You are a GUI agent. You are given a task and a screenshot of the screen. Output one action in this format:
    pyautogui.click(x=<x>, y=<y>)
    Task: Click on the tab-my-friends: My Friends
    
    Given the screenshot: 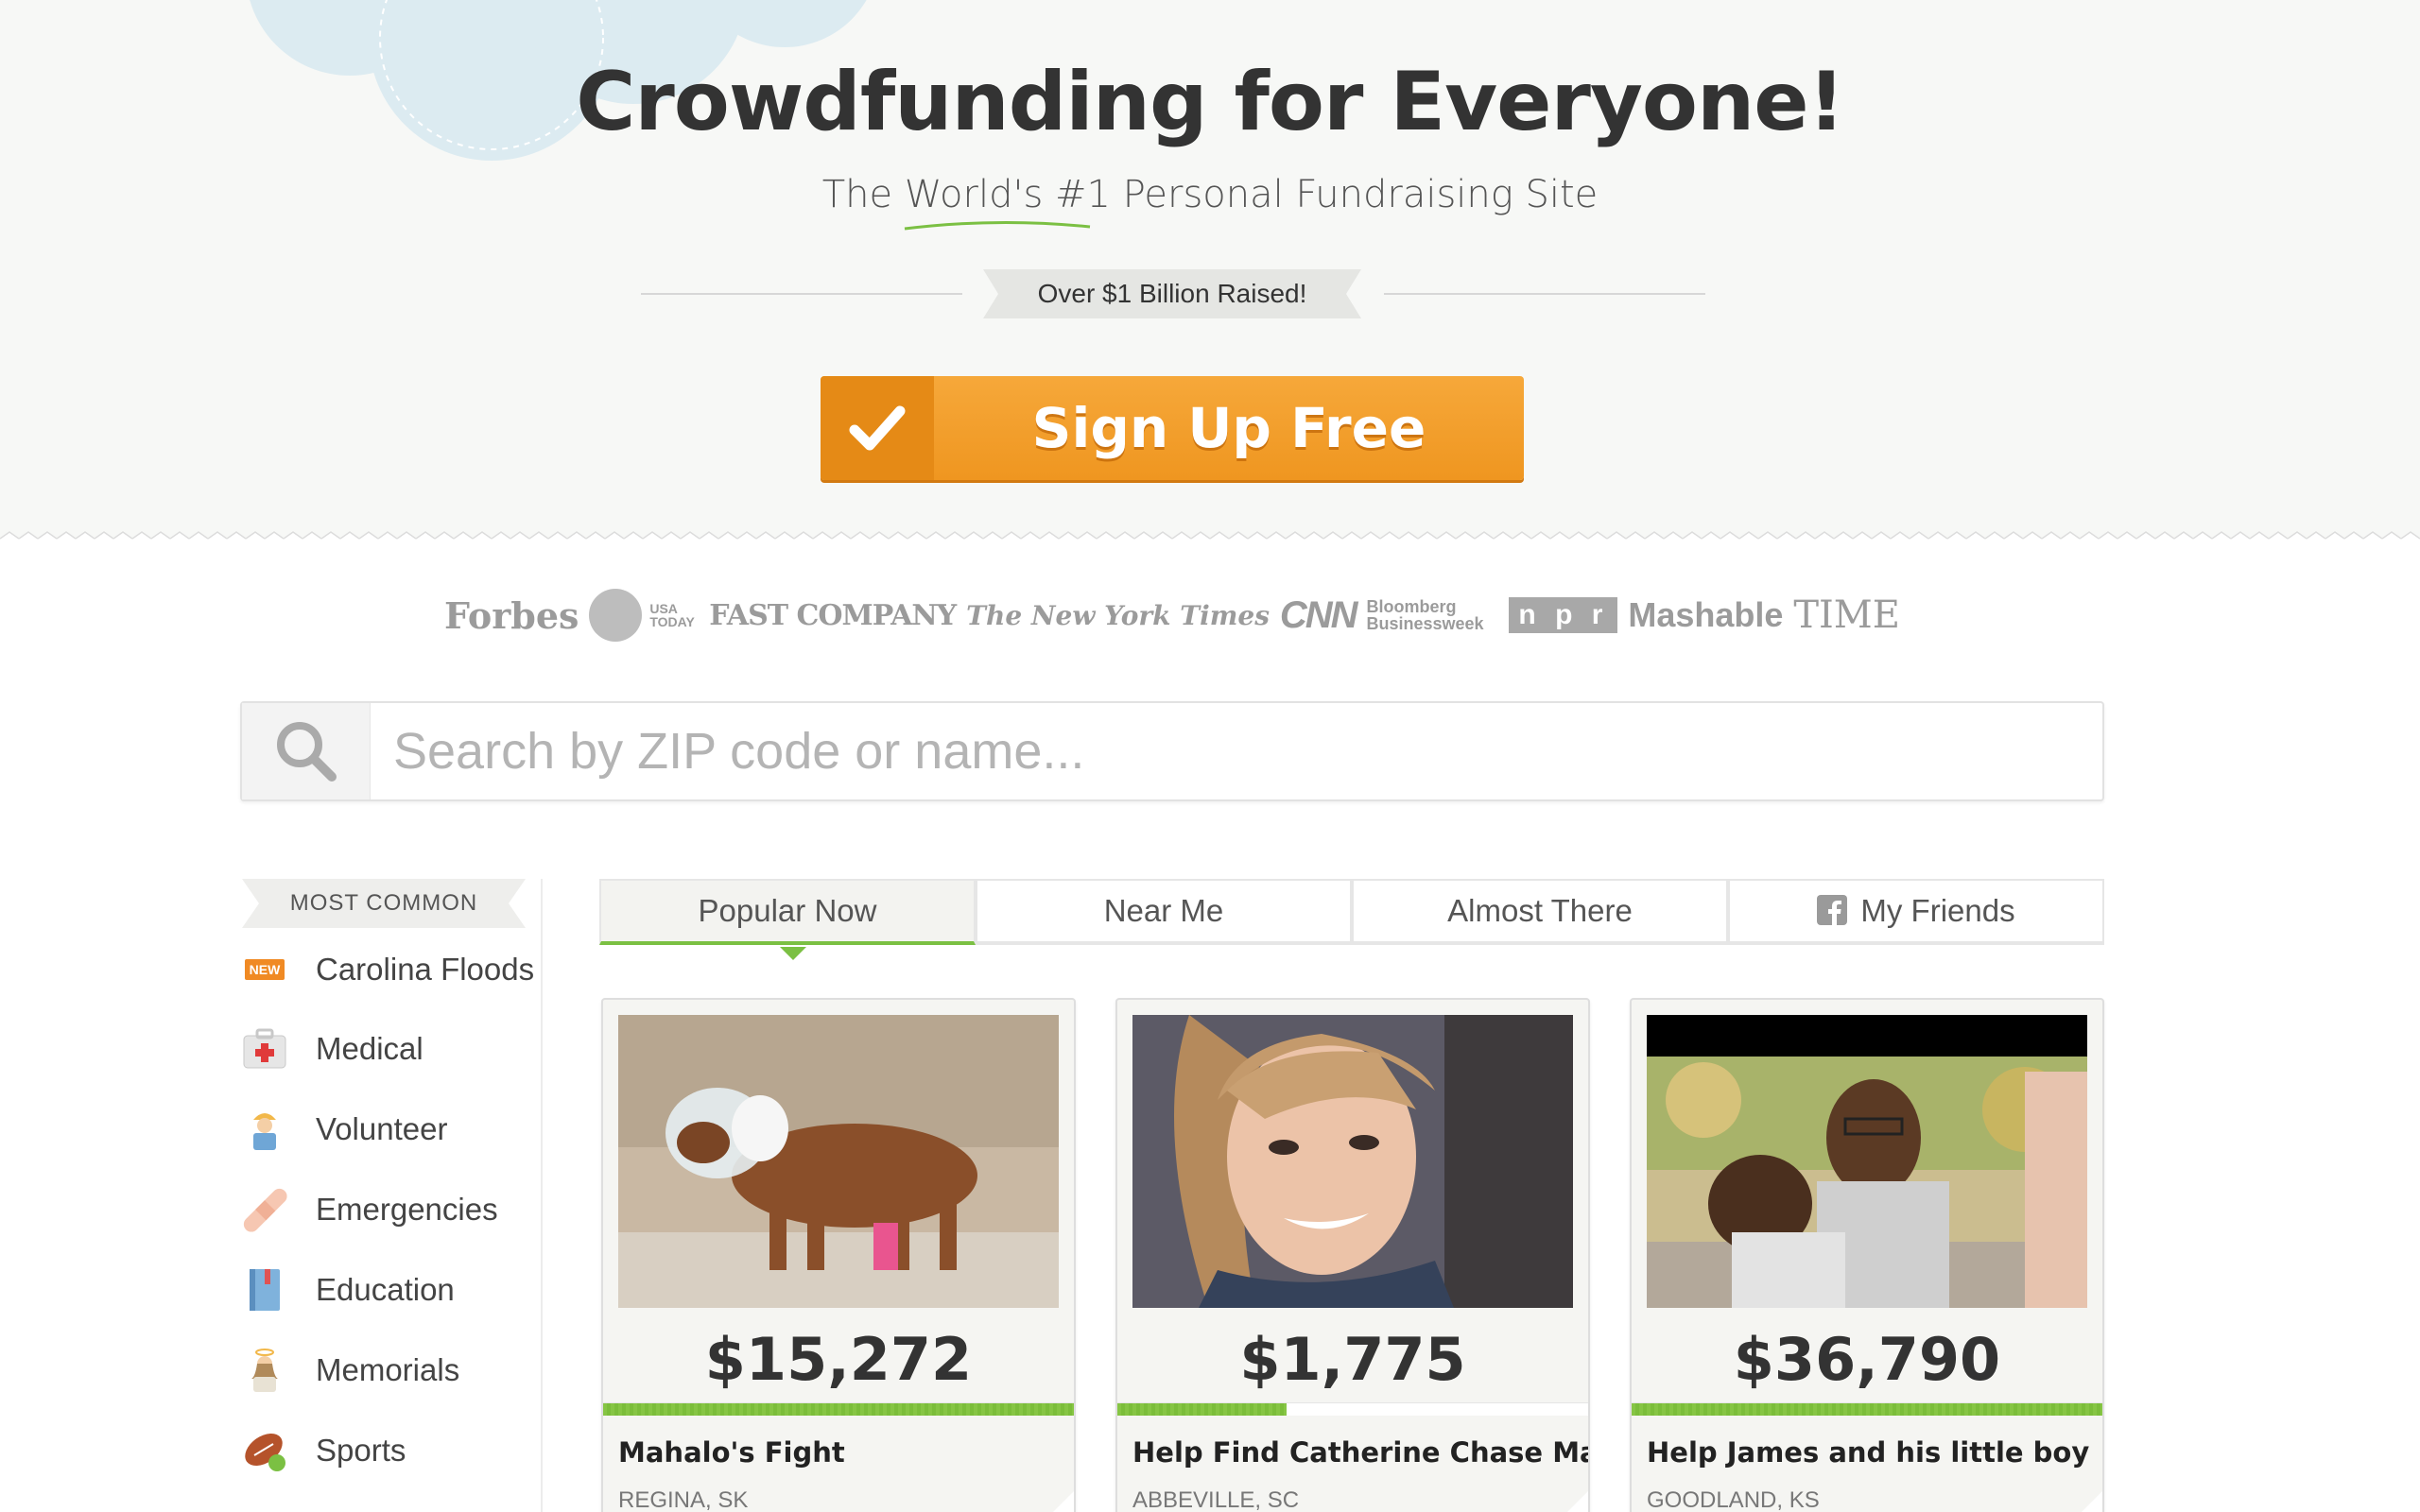 What is the action you would take?
    pyautogui.click(x=1916, y=912)
    